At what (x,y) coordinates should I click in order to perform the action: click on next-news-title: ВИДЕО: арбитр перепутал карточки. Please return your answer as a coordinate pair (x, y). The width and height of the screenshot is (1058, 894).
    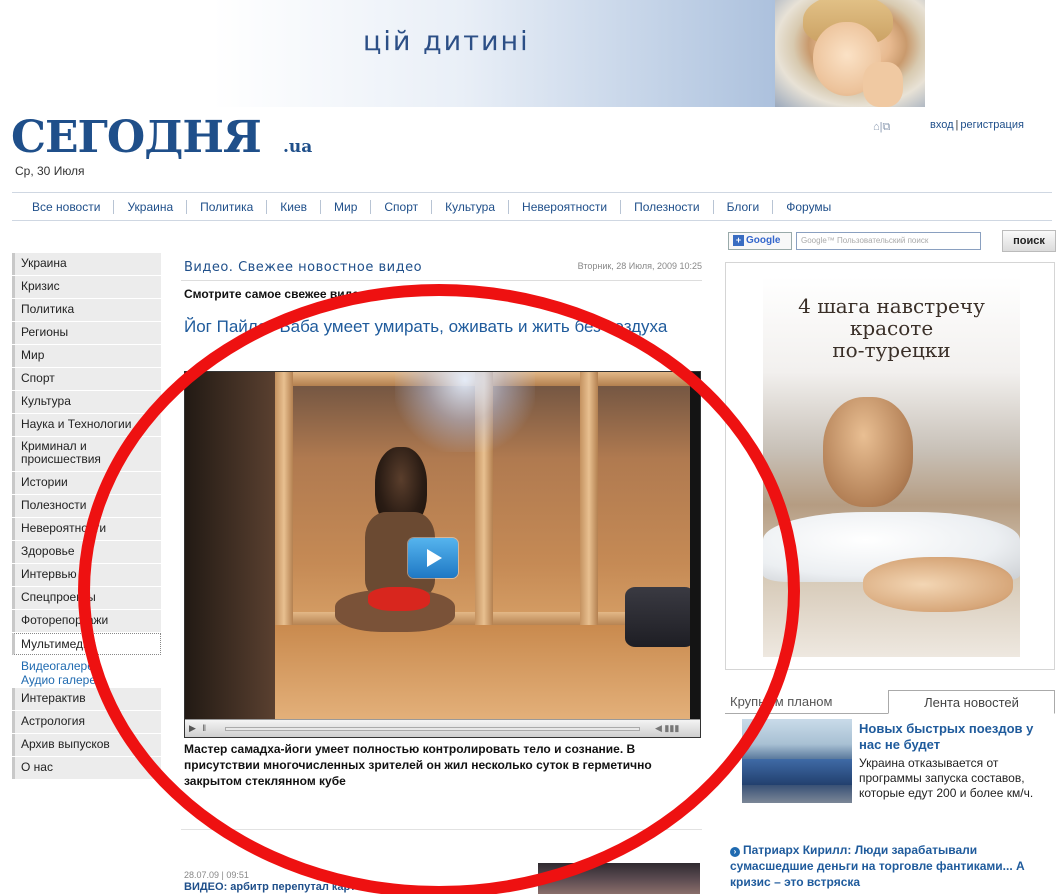
    Looking at the image, I should click on (282, 887).